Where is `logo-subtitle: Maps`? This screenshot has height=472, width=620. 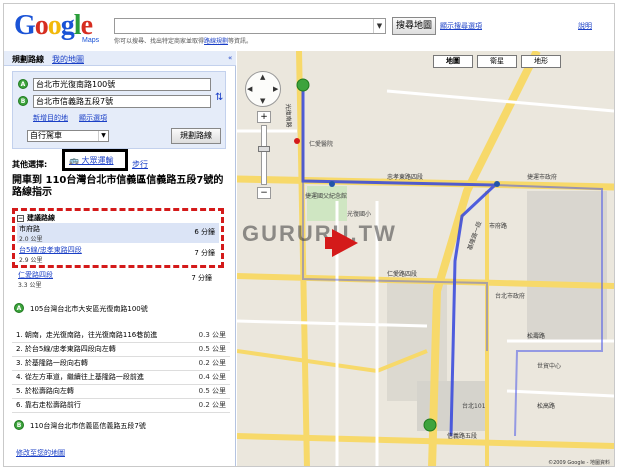
logo-subtitle: Maps is located at coordinates (91, 40).